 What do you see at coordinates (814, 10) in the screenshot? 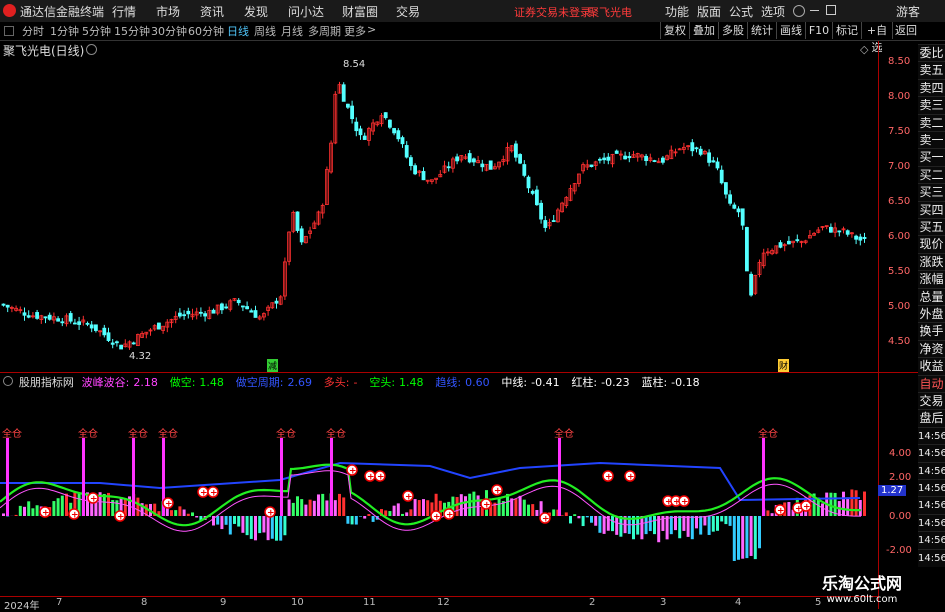
I see `minimize-icon` at bounding box center [814, 10].